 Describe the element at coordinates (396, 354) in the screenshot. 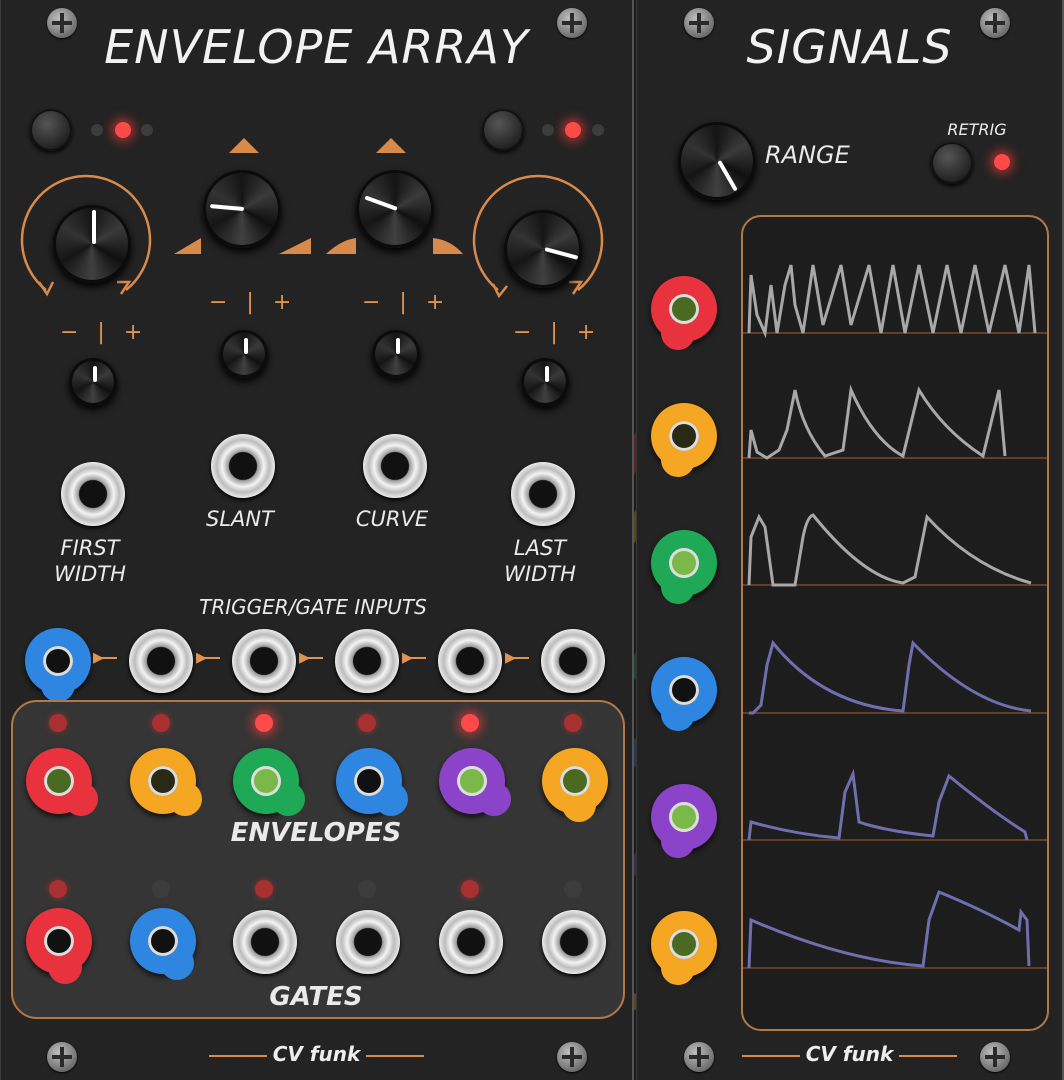

I see `curve-cv-knob` at that location.